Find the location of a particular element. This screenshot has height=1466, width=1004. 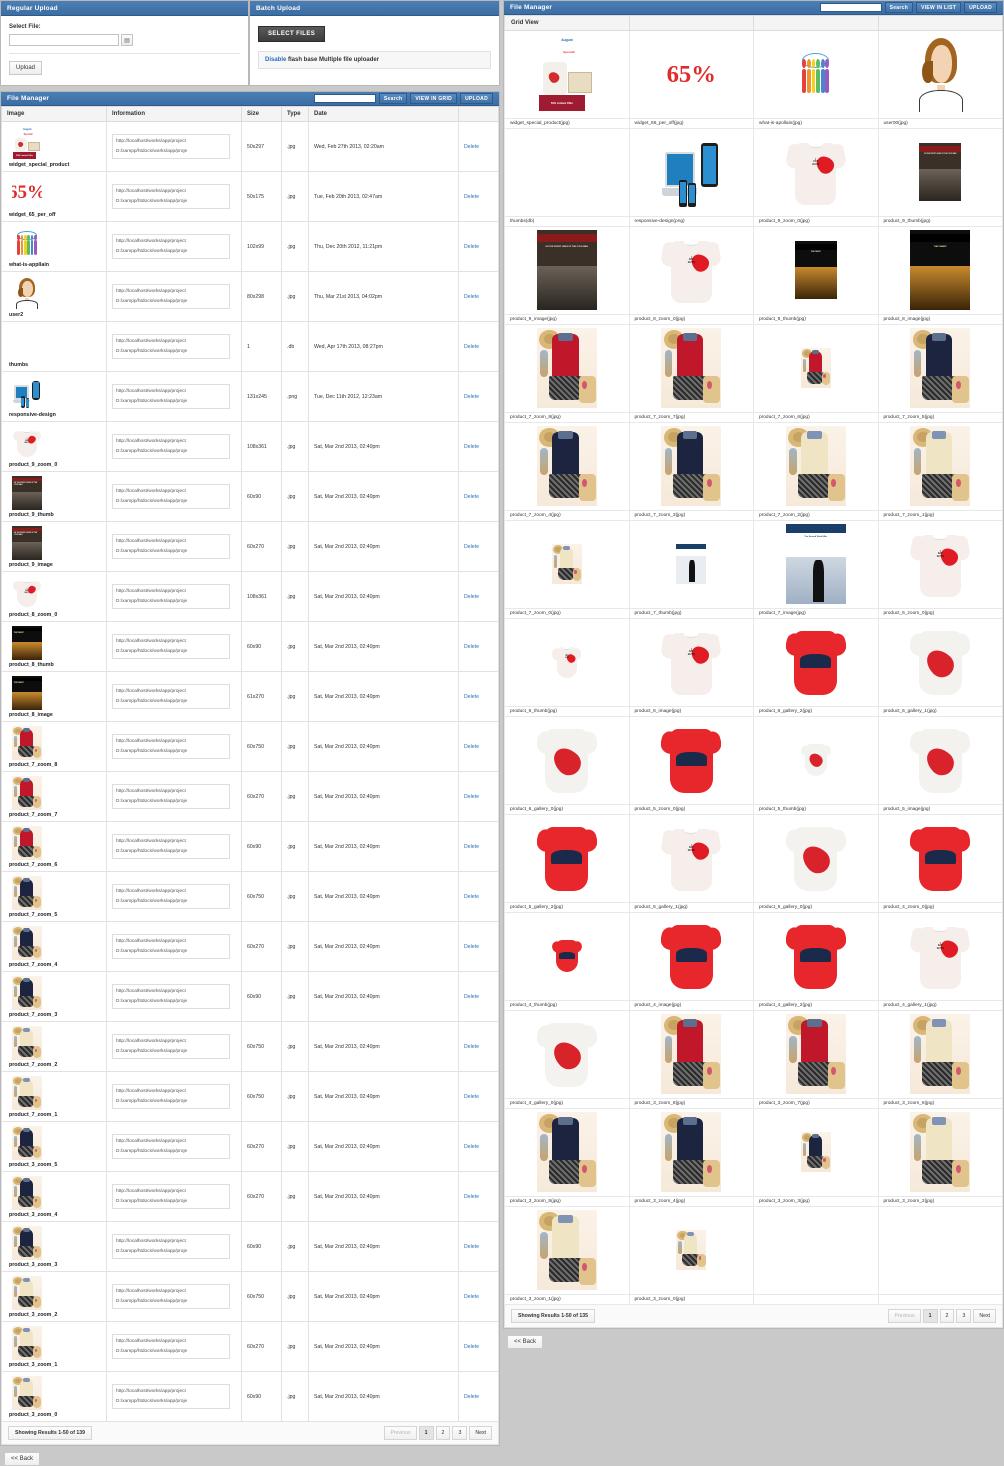

search-input is located at coordinates (344, 98).